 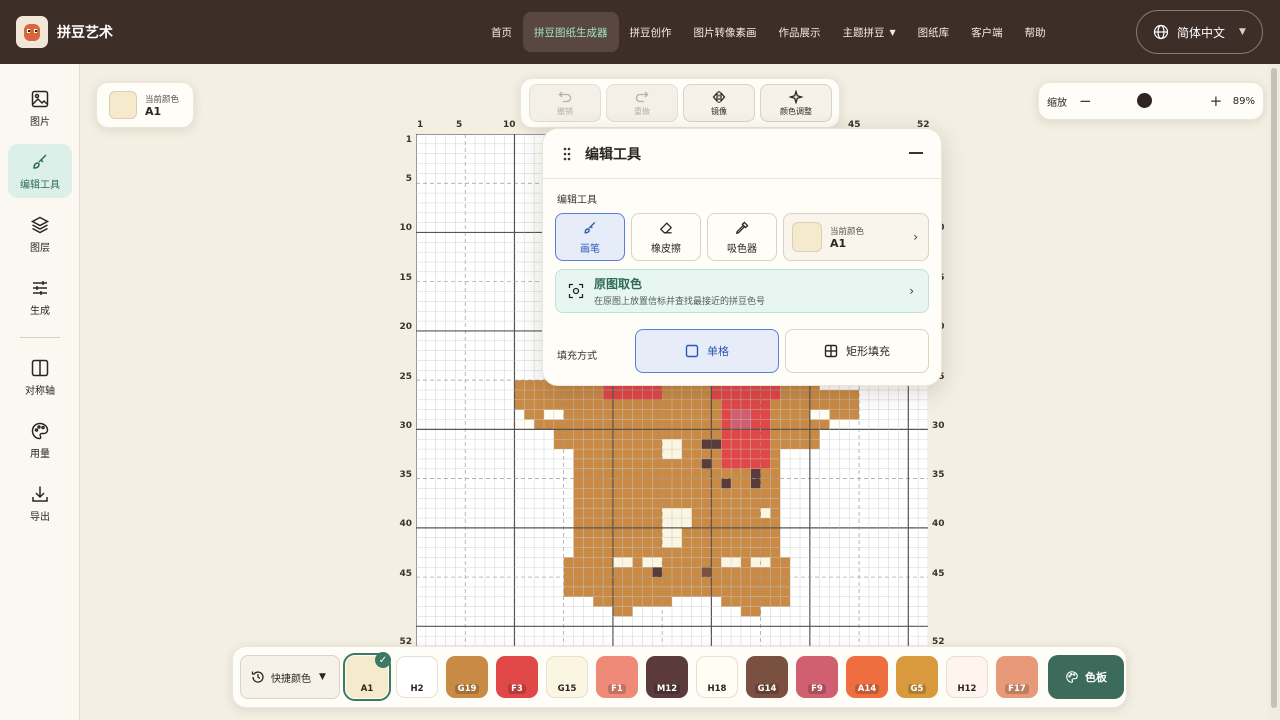 What do you see at coordinates (719, 103) in the screenshot?
I see `mirror-button: 镜像` at bounding box center [719, 103].